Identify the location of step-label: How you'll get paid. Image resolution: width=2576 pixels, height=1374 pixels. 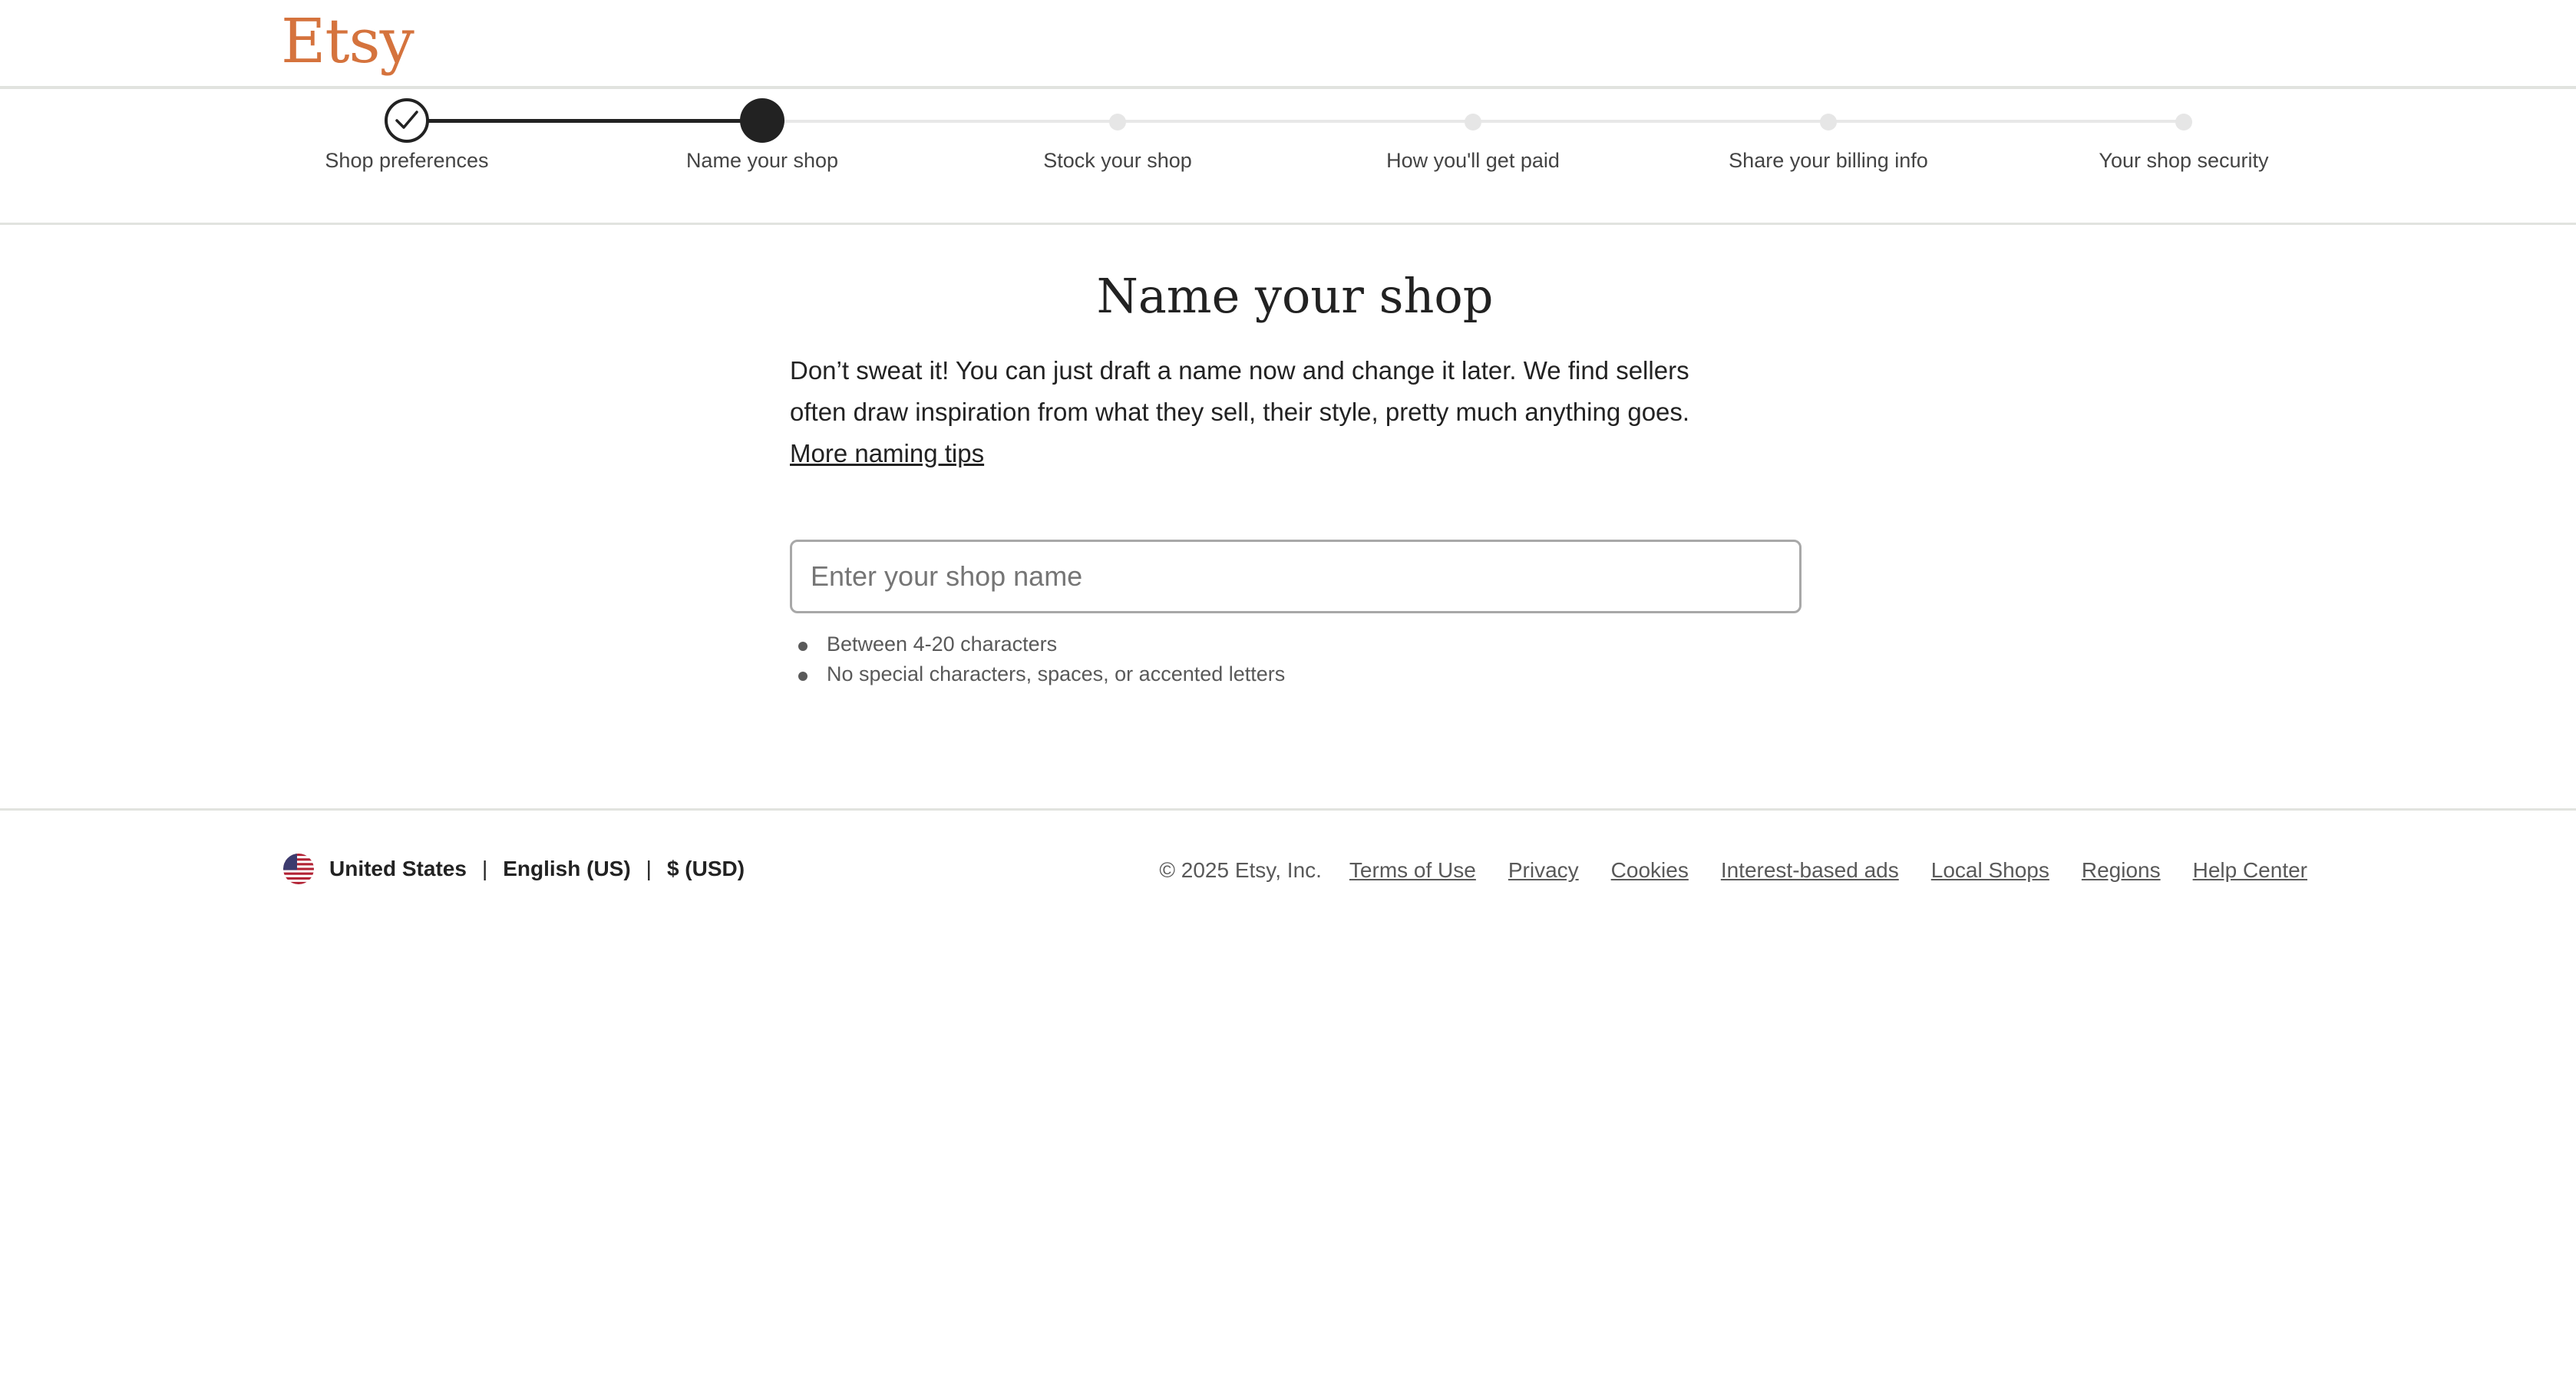
(1473, 160).